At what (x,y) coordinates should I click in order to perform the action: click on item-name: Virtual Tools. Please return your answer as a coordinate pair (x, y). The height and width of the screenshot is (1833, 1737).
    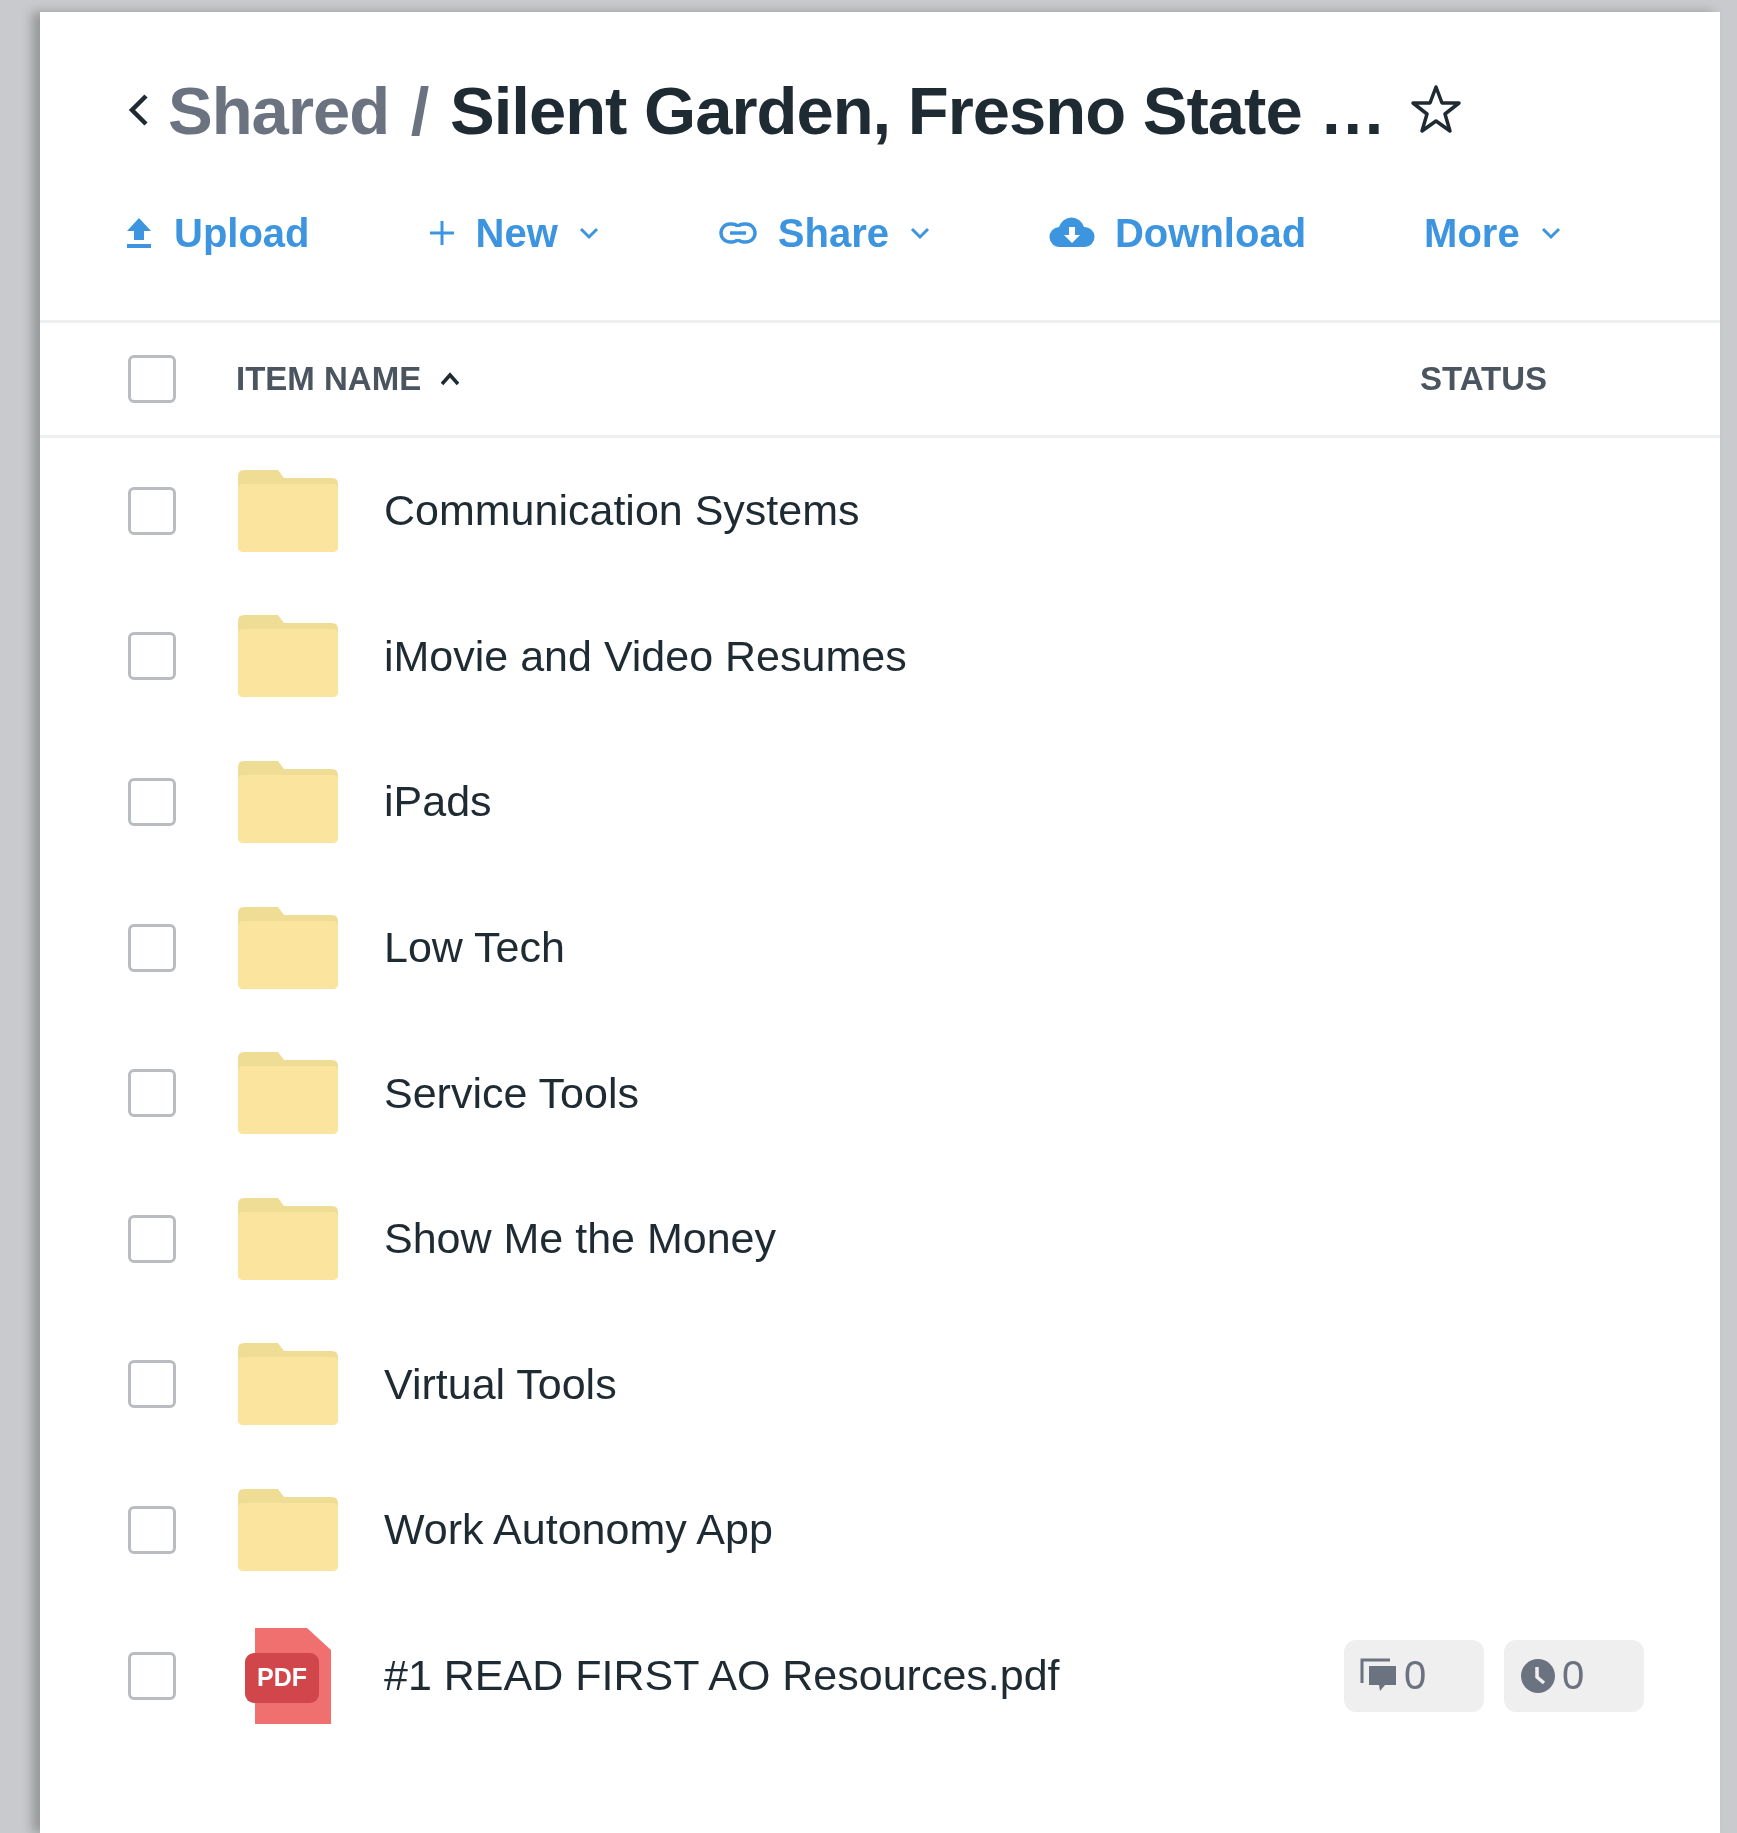
    Looking at the image, I should click on (1052, 1384).